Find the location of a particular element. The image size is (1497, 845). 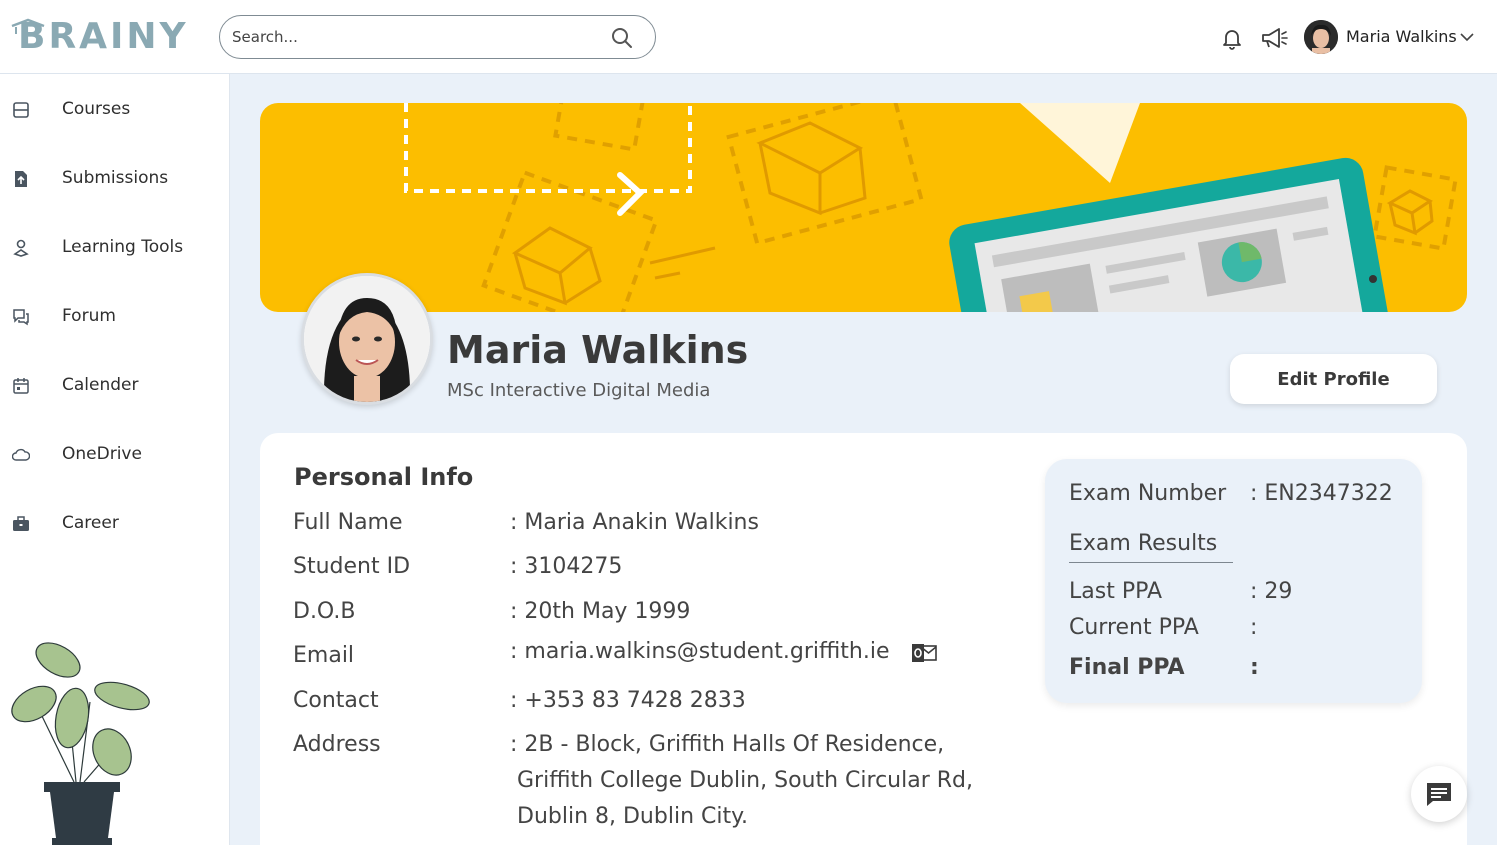

sidebar-item-calender: Calender is located at coordinates (114, 386).